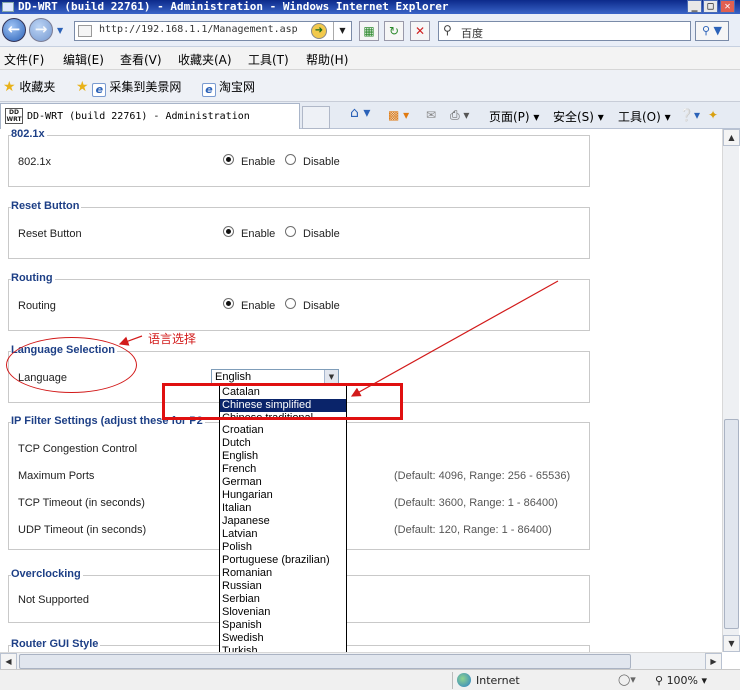  What do you see at coordinates (316, 117) in the screenshot?
I see `new-tab-button` at bounding box center [316, 117].